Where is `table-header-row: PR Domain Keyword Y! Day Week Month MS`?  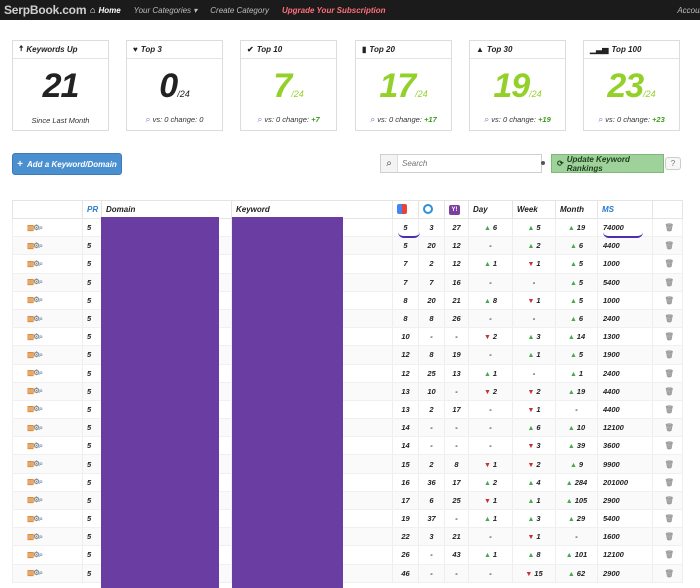 table-header-row: PR Domain Keyword Y! Day Week Month MS is located at coordinates (347, 209).